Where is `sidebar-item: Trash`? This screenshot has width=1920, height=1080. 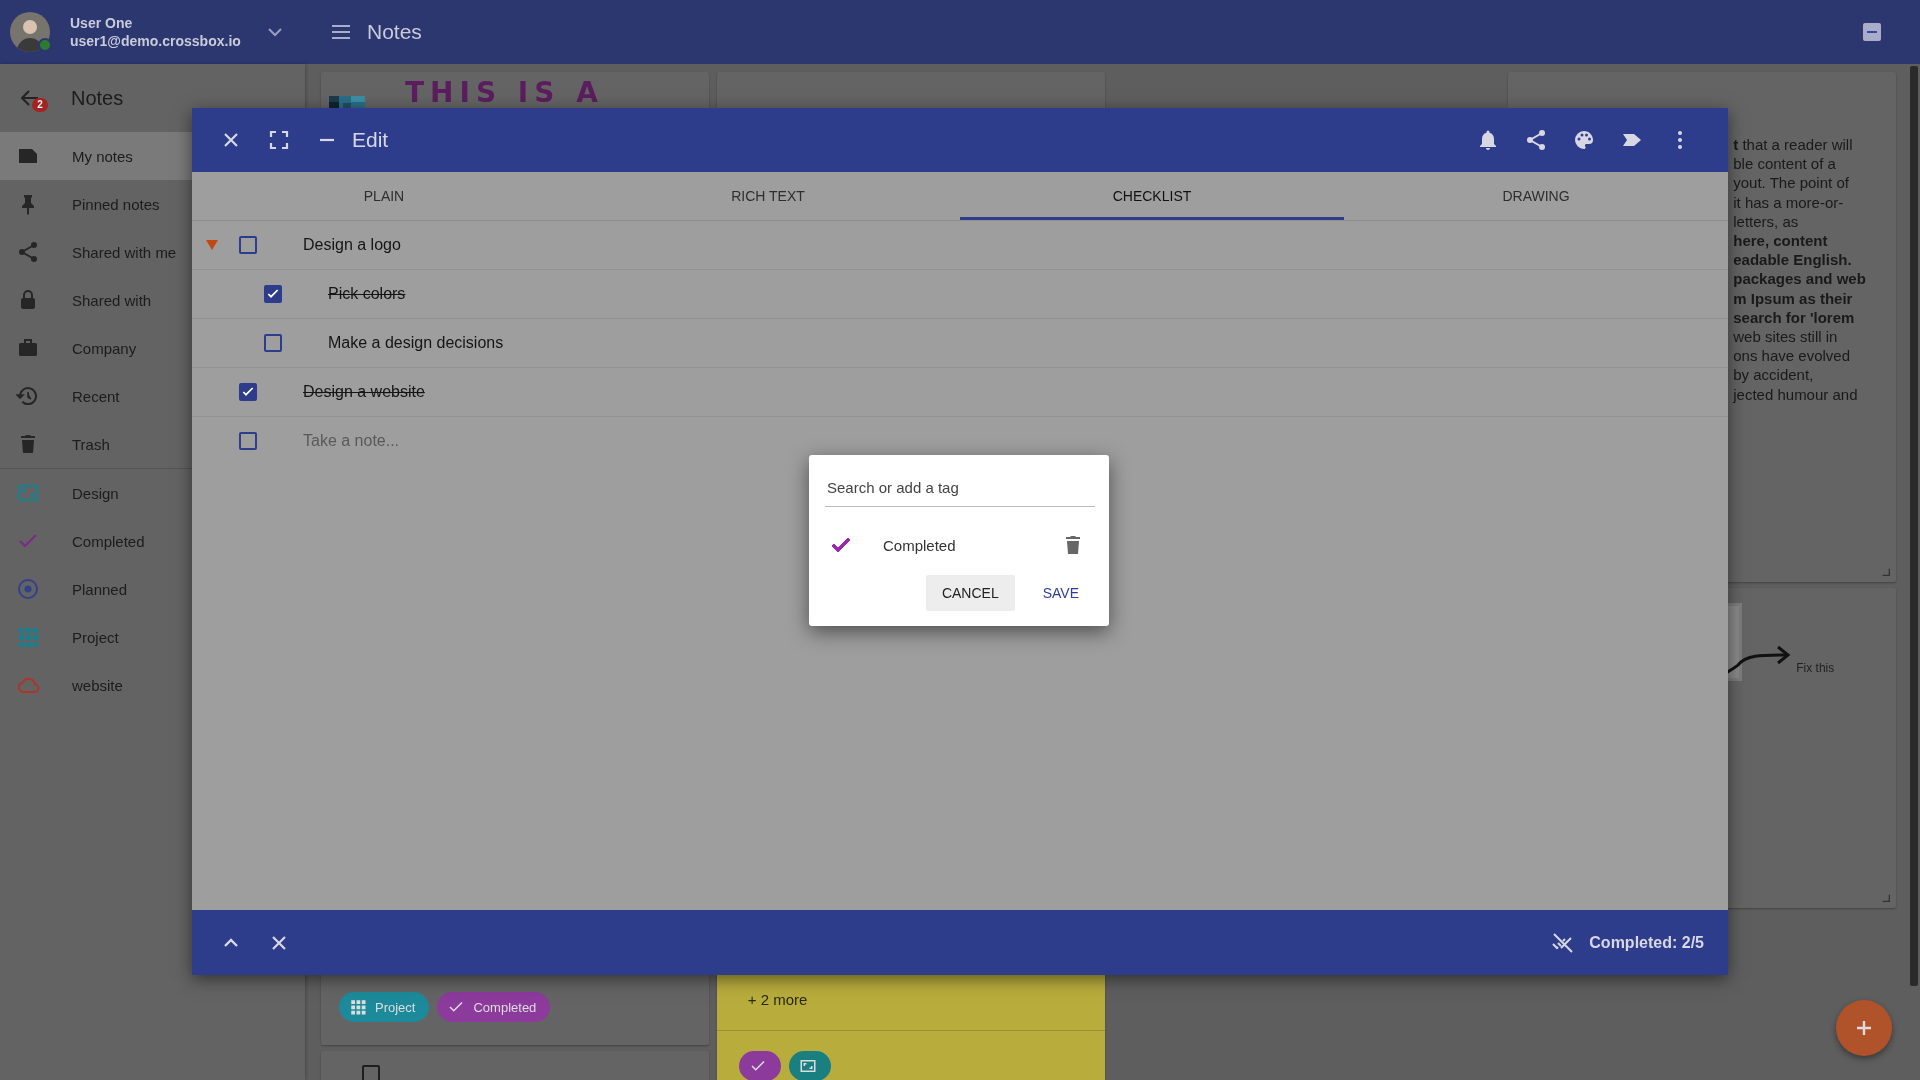 sidebar-item: Trash is located at coordinates (152, 444).